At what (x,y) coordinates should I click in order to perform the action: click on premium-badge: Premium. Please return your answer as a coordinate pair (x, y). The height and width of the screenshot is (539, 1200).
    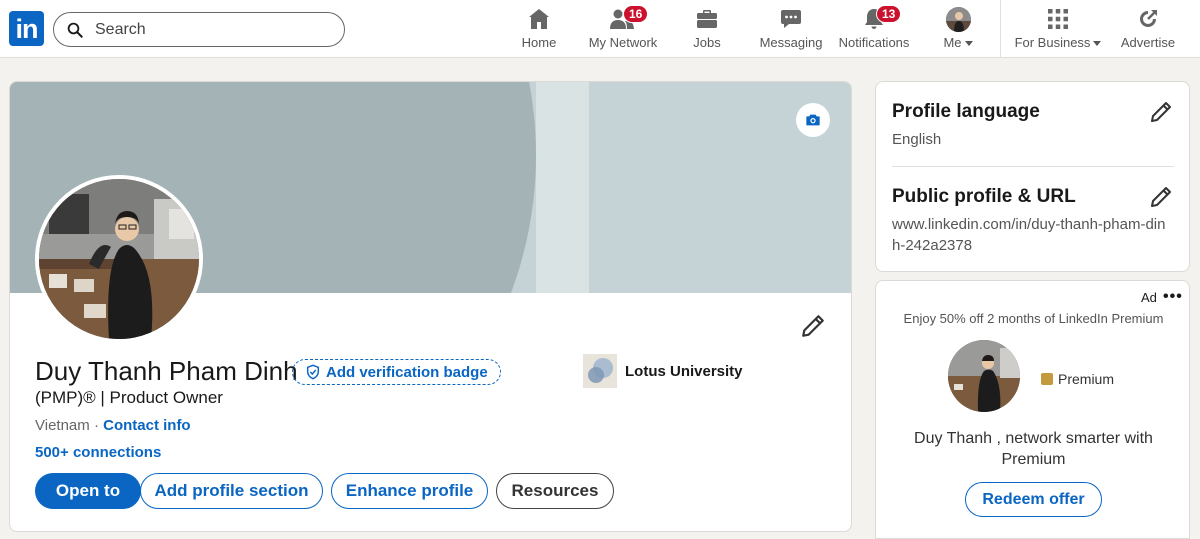
    Looking at the image, I should click on (1077, 379).